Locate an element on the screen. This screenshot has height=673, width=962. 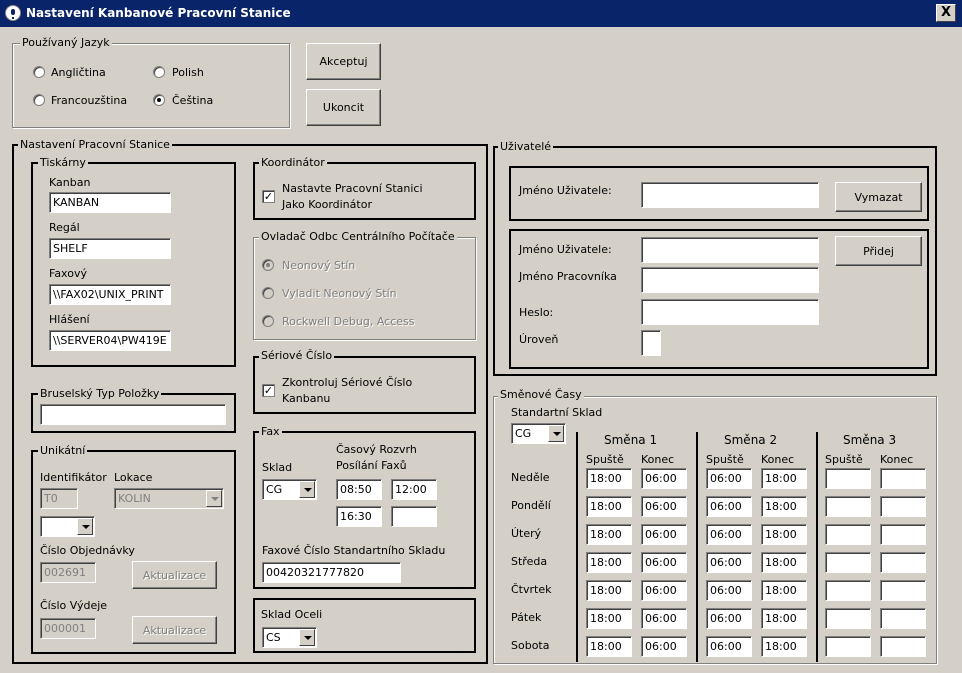
serial-label-1: Zkontroluj Sériové Číslo is located at coordinates (347, 382).